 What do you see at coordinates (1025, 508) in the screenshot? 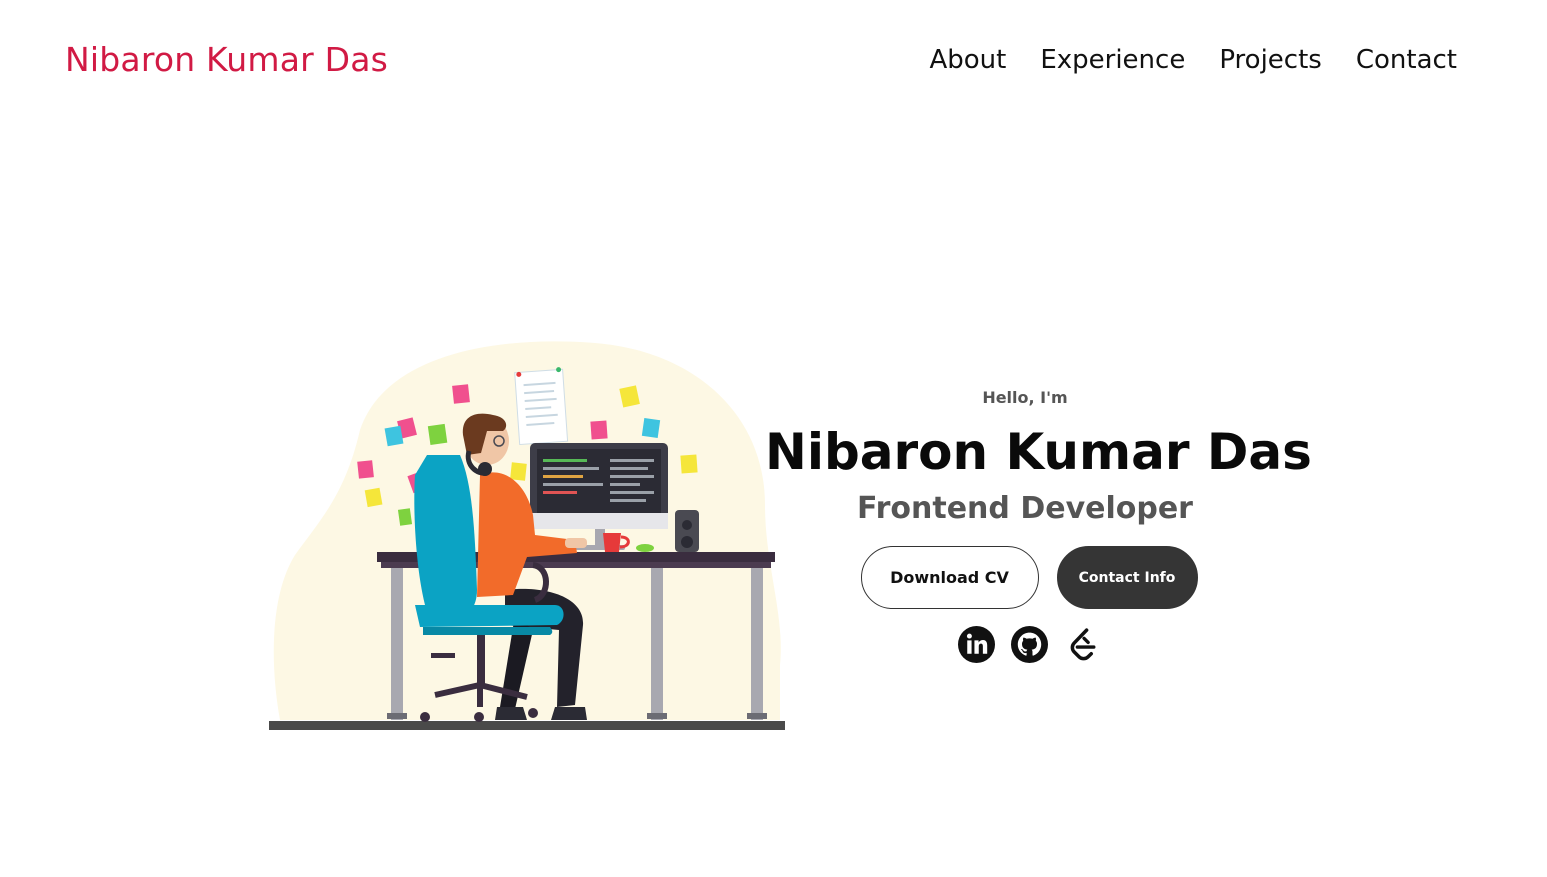
I see `hero-role: Frontend Developer` at bounding box center [1025, 508].